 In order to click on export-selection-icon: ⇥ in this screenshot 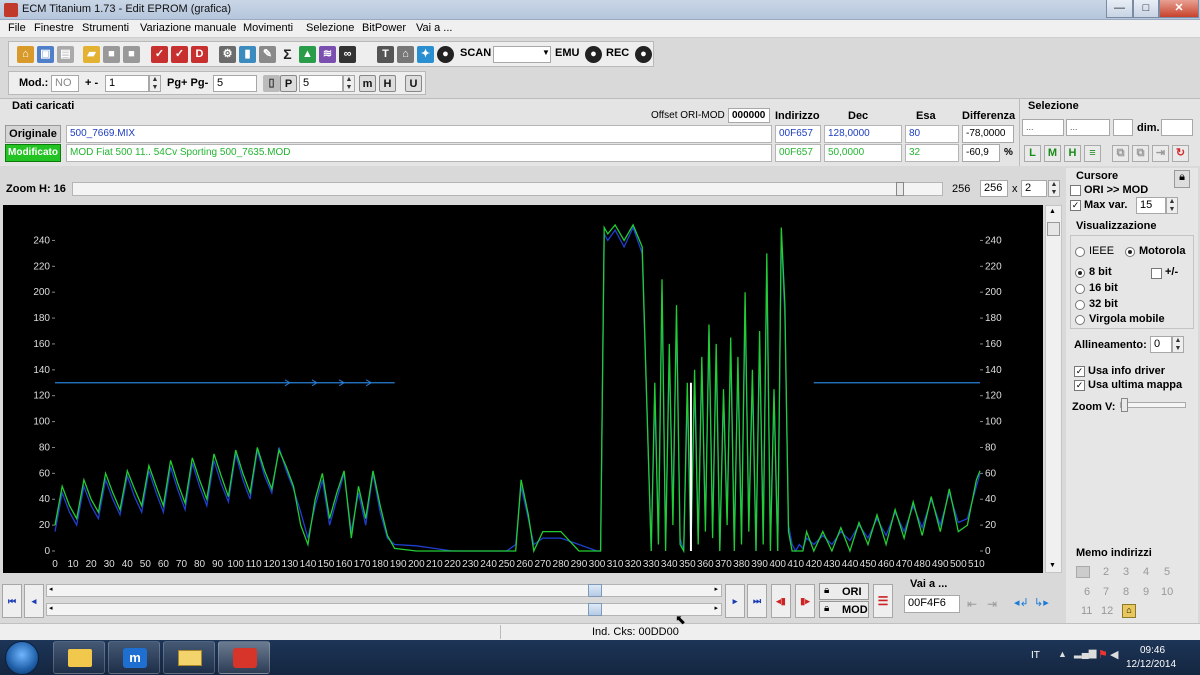, I will do `click(1160, 153)`.